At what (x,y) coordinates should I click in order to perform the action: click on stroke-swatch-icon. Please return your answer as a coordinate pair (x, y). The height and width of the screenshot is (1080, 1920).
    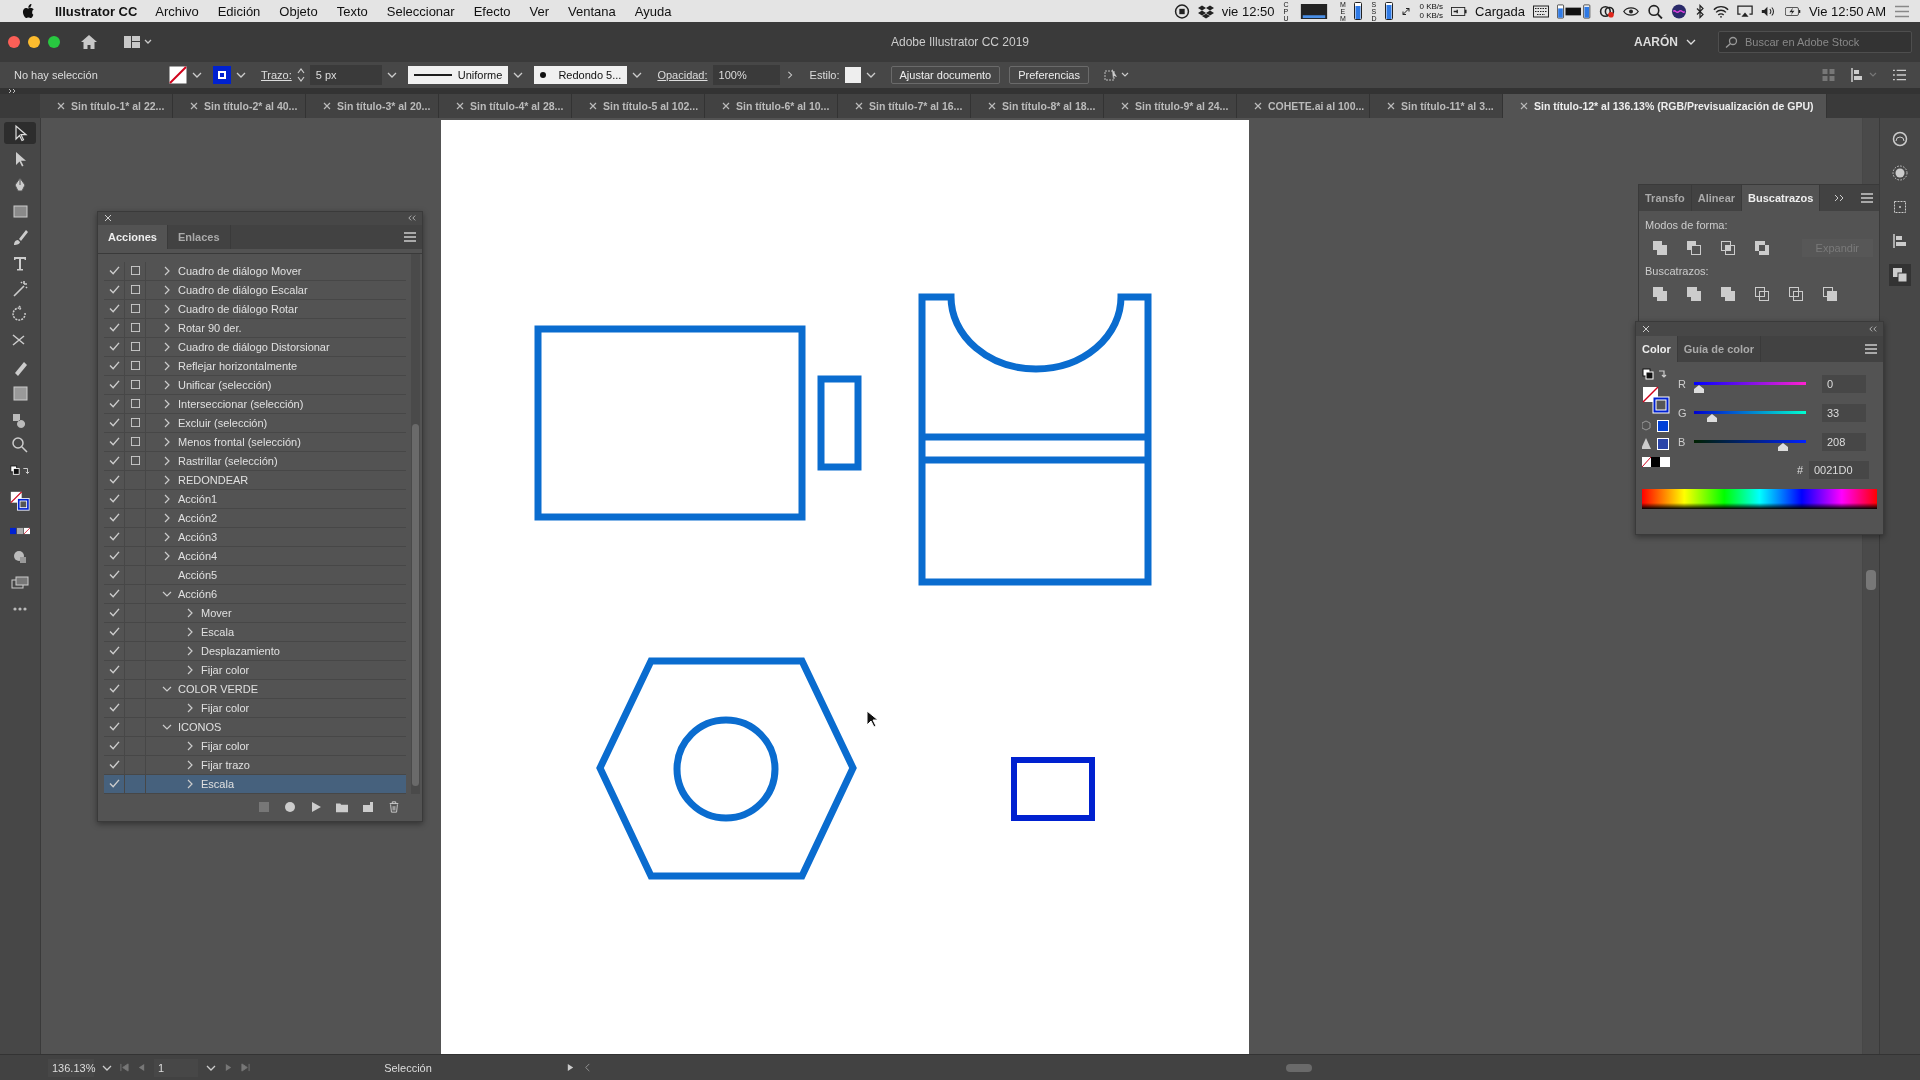
    Looking at the image, I should click on (222, 75).